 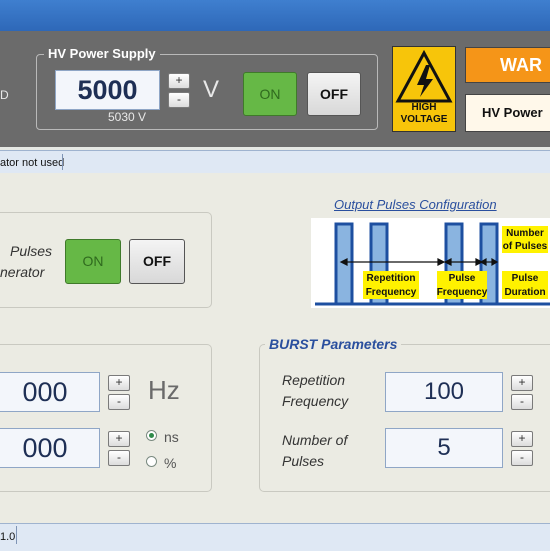 What do you see at coordinates (522, 402) in the screenshot?
I see `burst-repetition-decrement-button: -` at bounding box center [522, 402].